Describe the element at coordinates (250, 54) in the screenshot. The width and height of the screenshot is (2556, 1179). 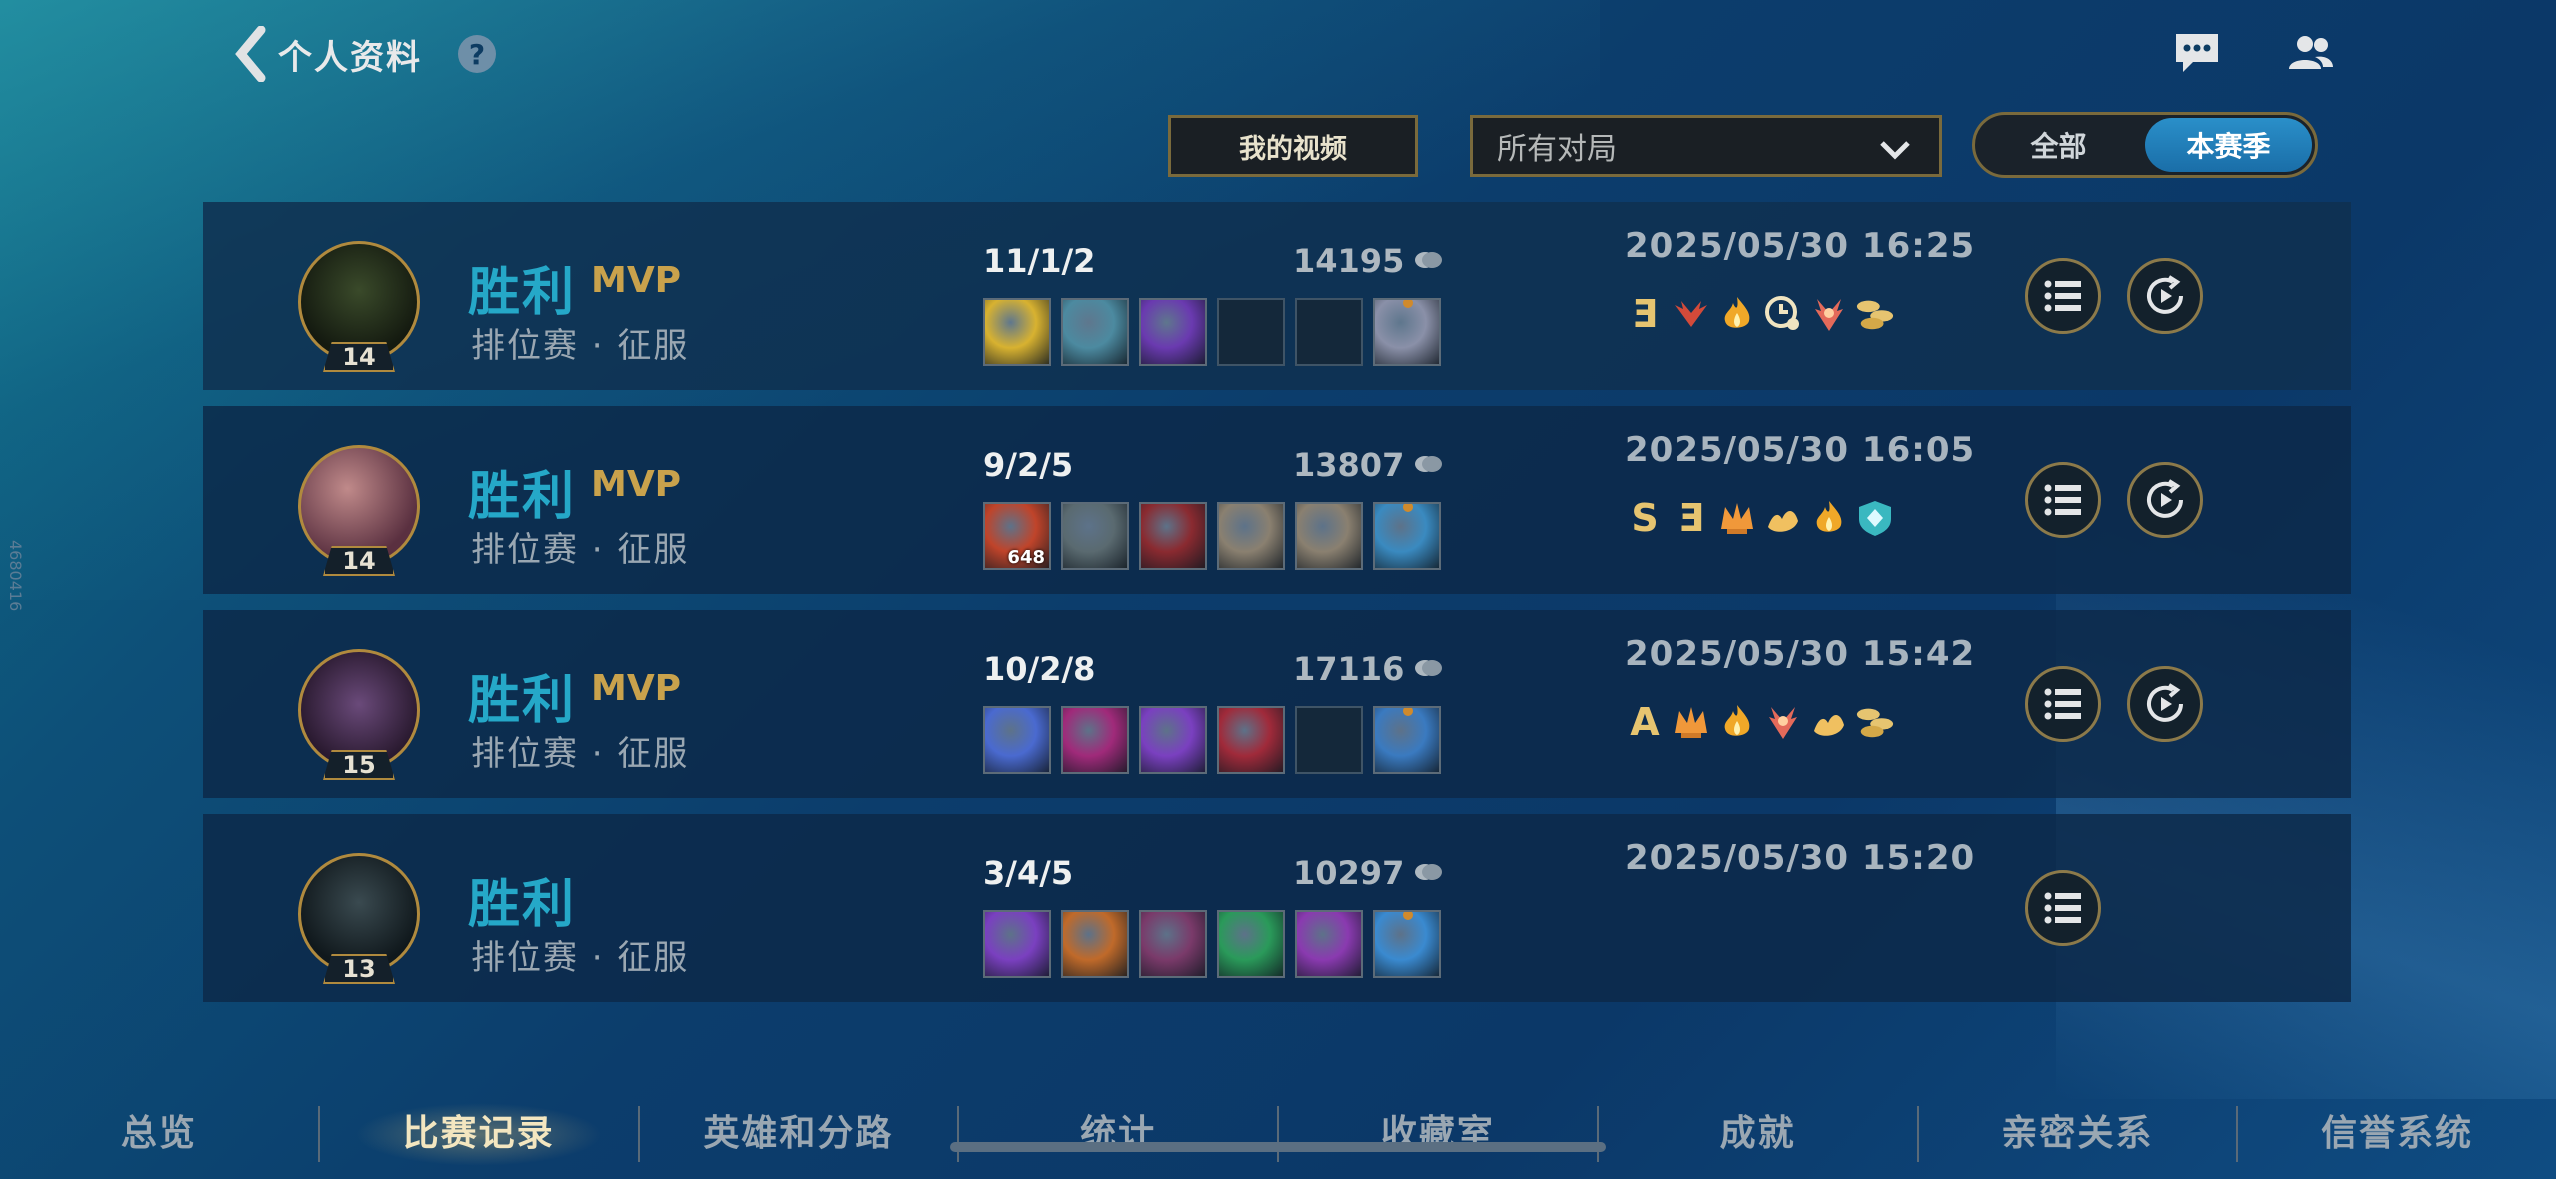
I see `back-chevron-icon` at that location.